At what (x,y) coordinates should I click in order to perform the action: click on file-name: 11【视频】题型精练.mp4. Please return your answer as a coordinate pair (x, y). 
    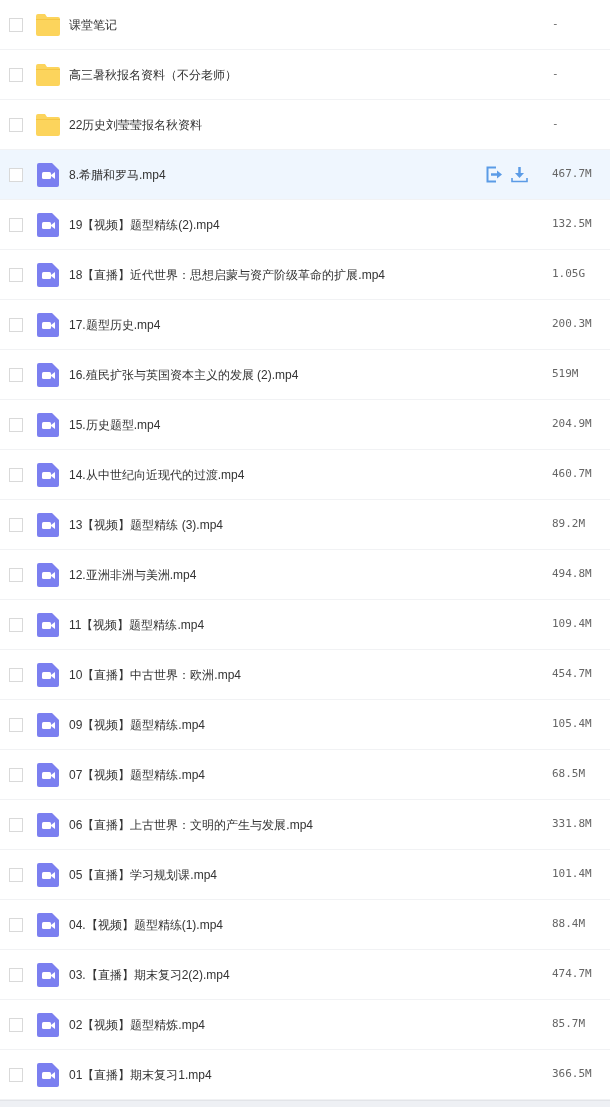
    Looking at the image, I should click on (137, 624).